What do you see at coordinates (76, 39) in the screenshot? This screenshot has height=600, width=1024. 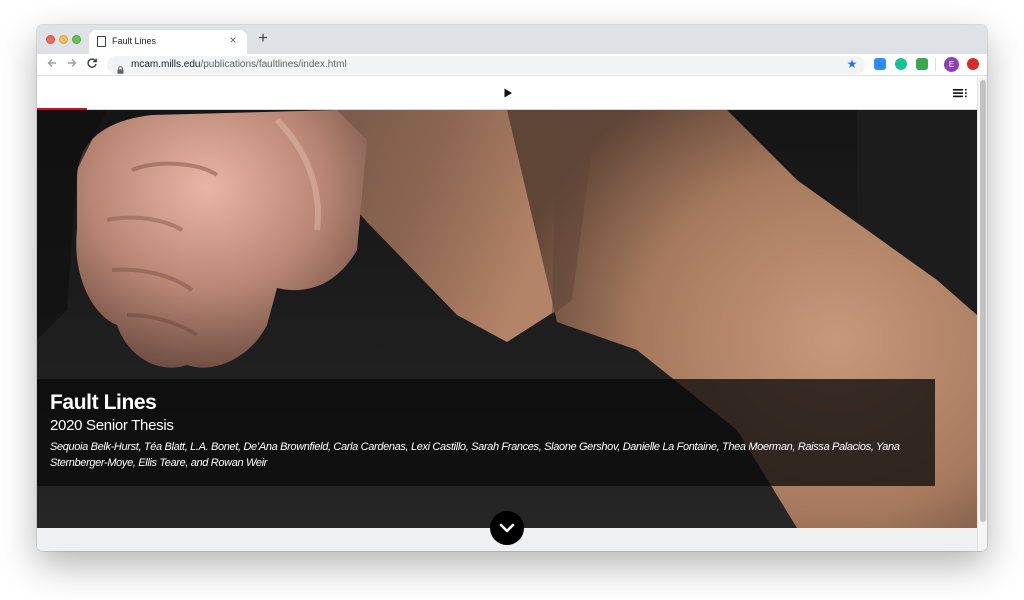 I see `zoom-window-button` at bounding box center [76, 39].